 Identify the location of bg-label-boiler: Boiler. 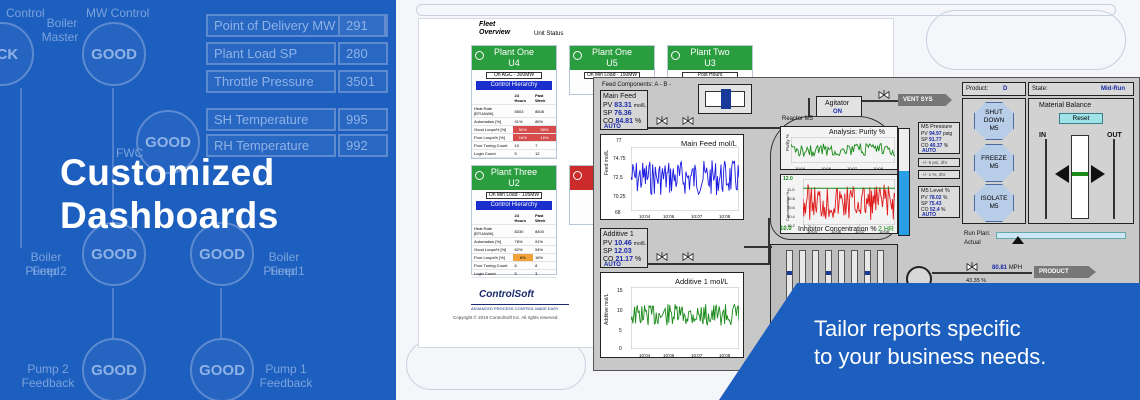
(62, 23).